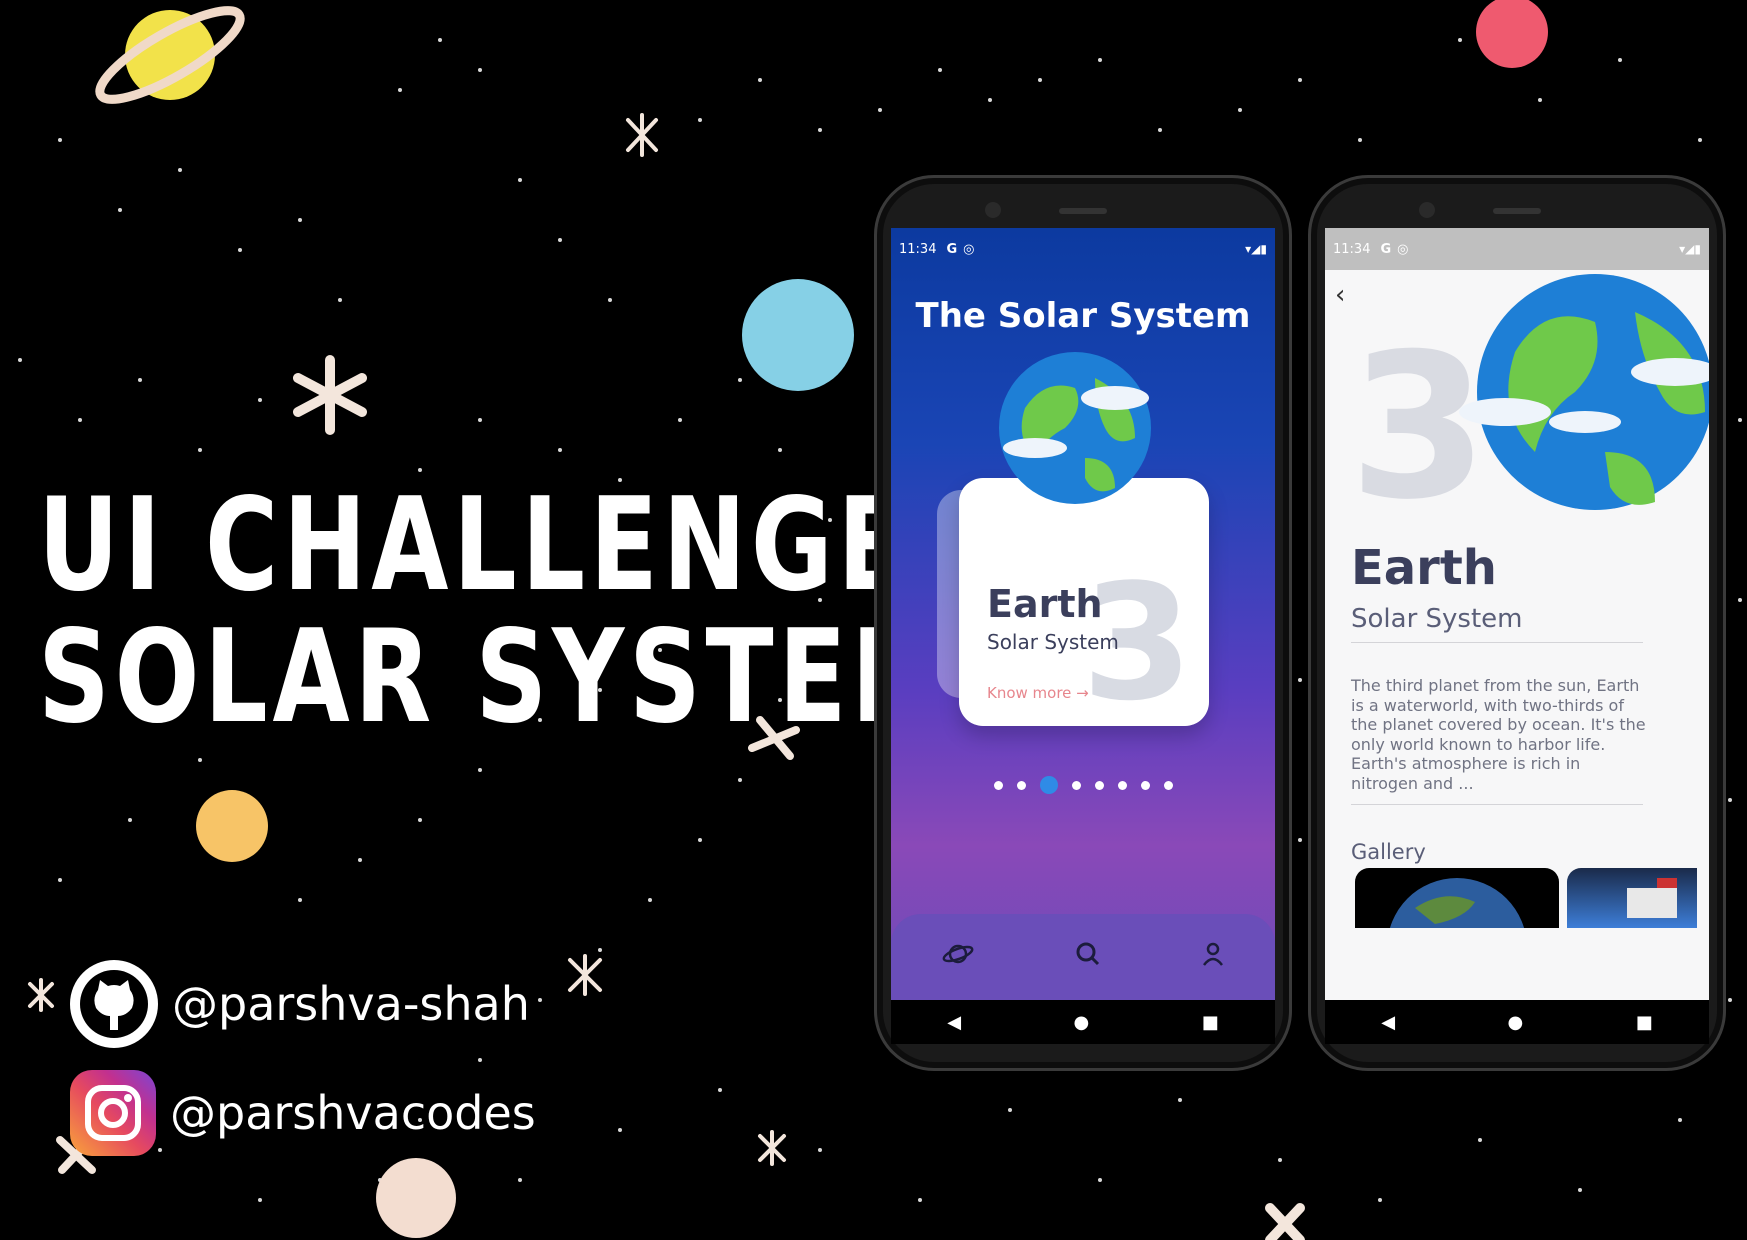  Describe the element at coordinates (1048, 785) in the screenshot. I see `pager-dot-active` at that location.